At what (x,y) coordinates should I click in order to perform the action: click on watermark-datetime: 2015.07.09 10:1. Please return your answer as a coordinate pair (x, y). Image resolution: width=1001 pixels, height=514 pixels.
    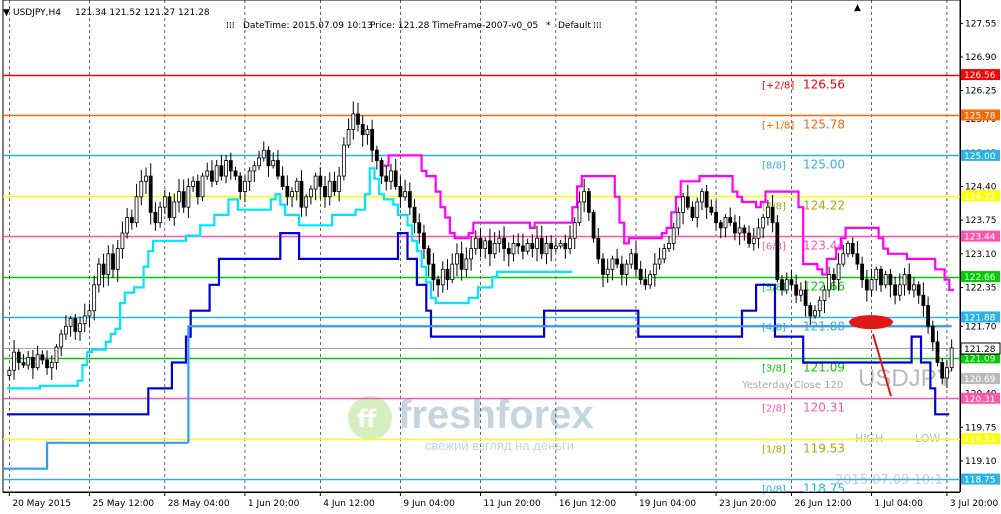
    Looking at the image, I should click on (889, 480).